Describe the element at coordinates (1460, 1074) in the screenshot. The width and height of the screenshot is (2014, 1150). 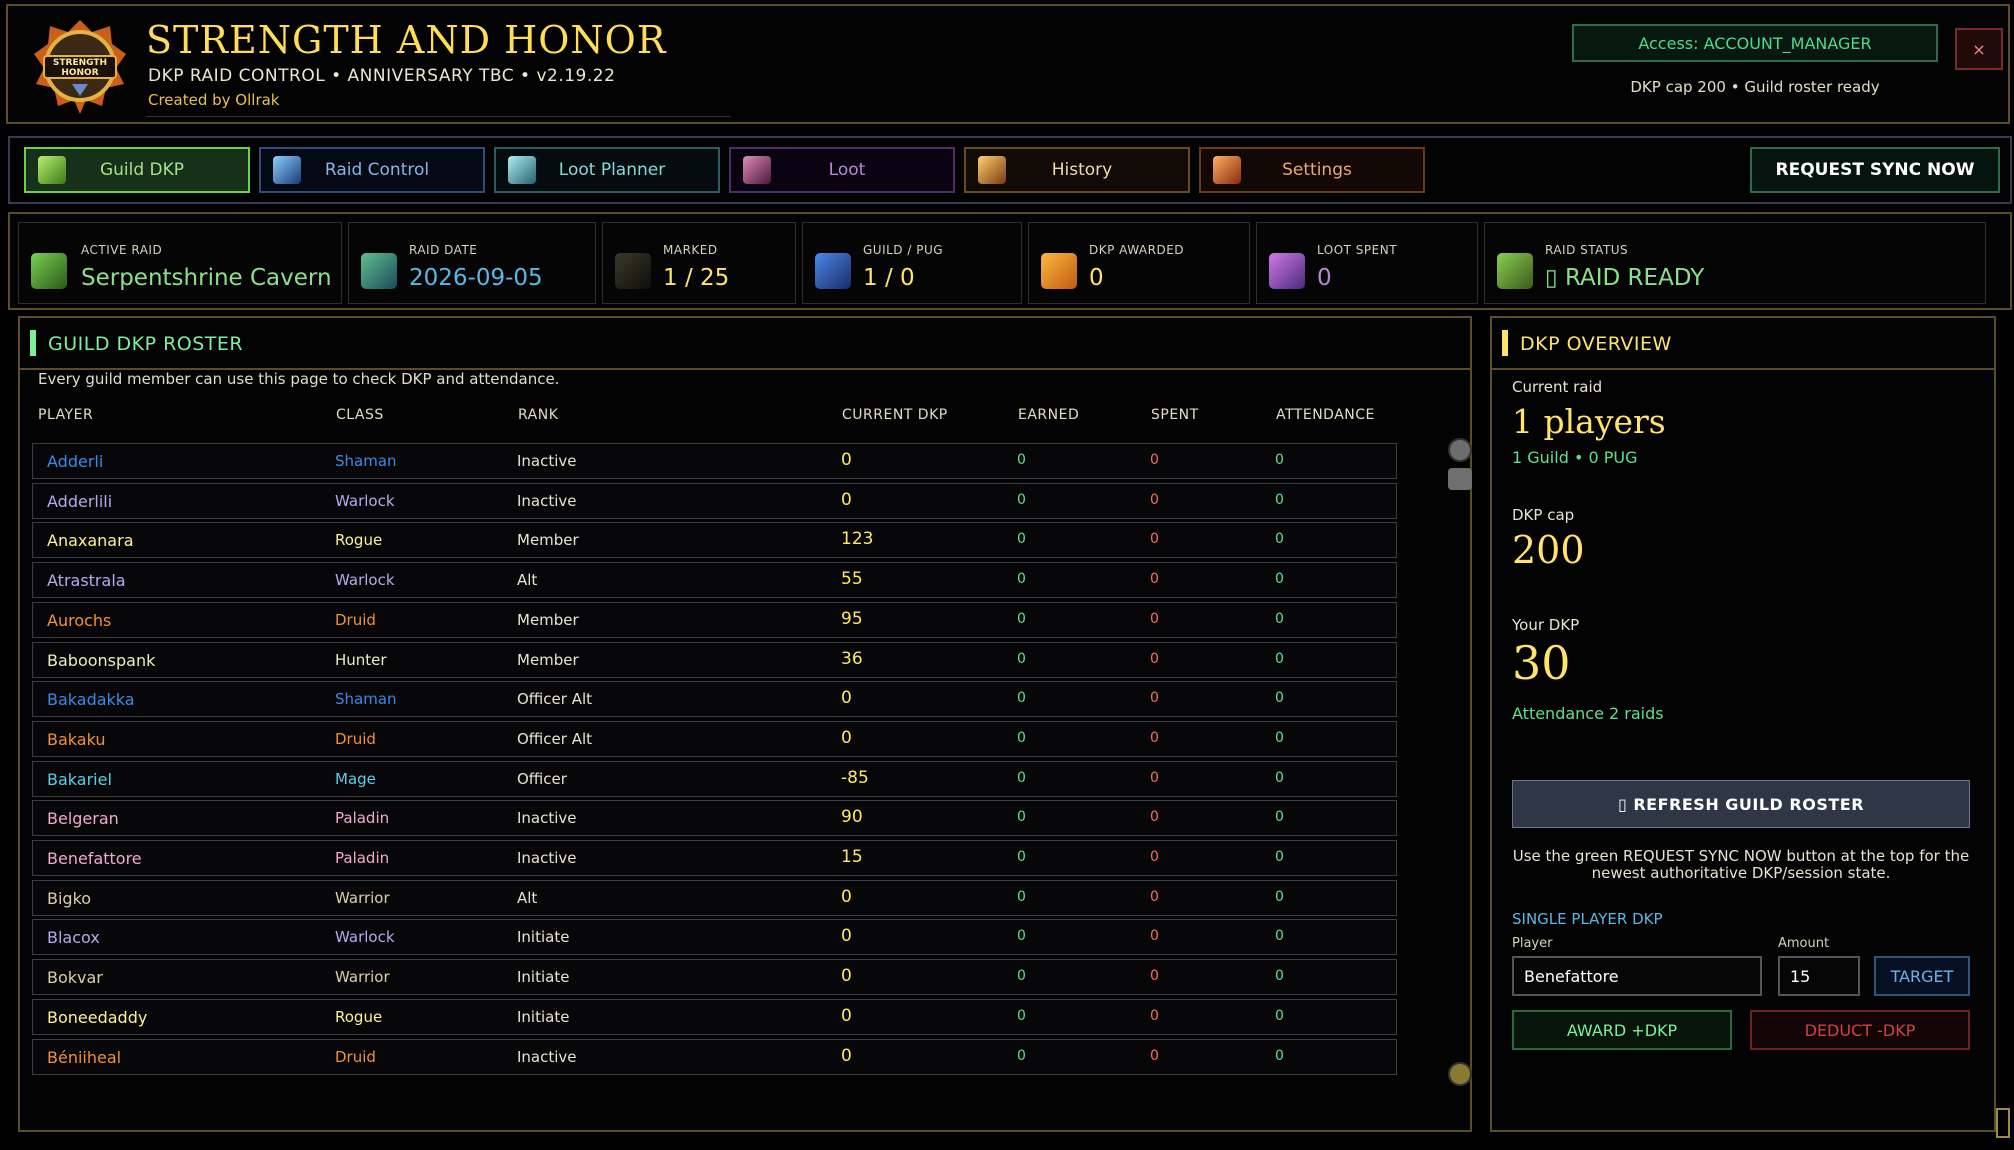
I see `scroll-down-button` at that location.